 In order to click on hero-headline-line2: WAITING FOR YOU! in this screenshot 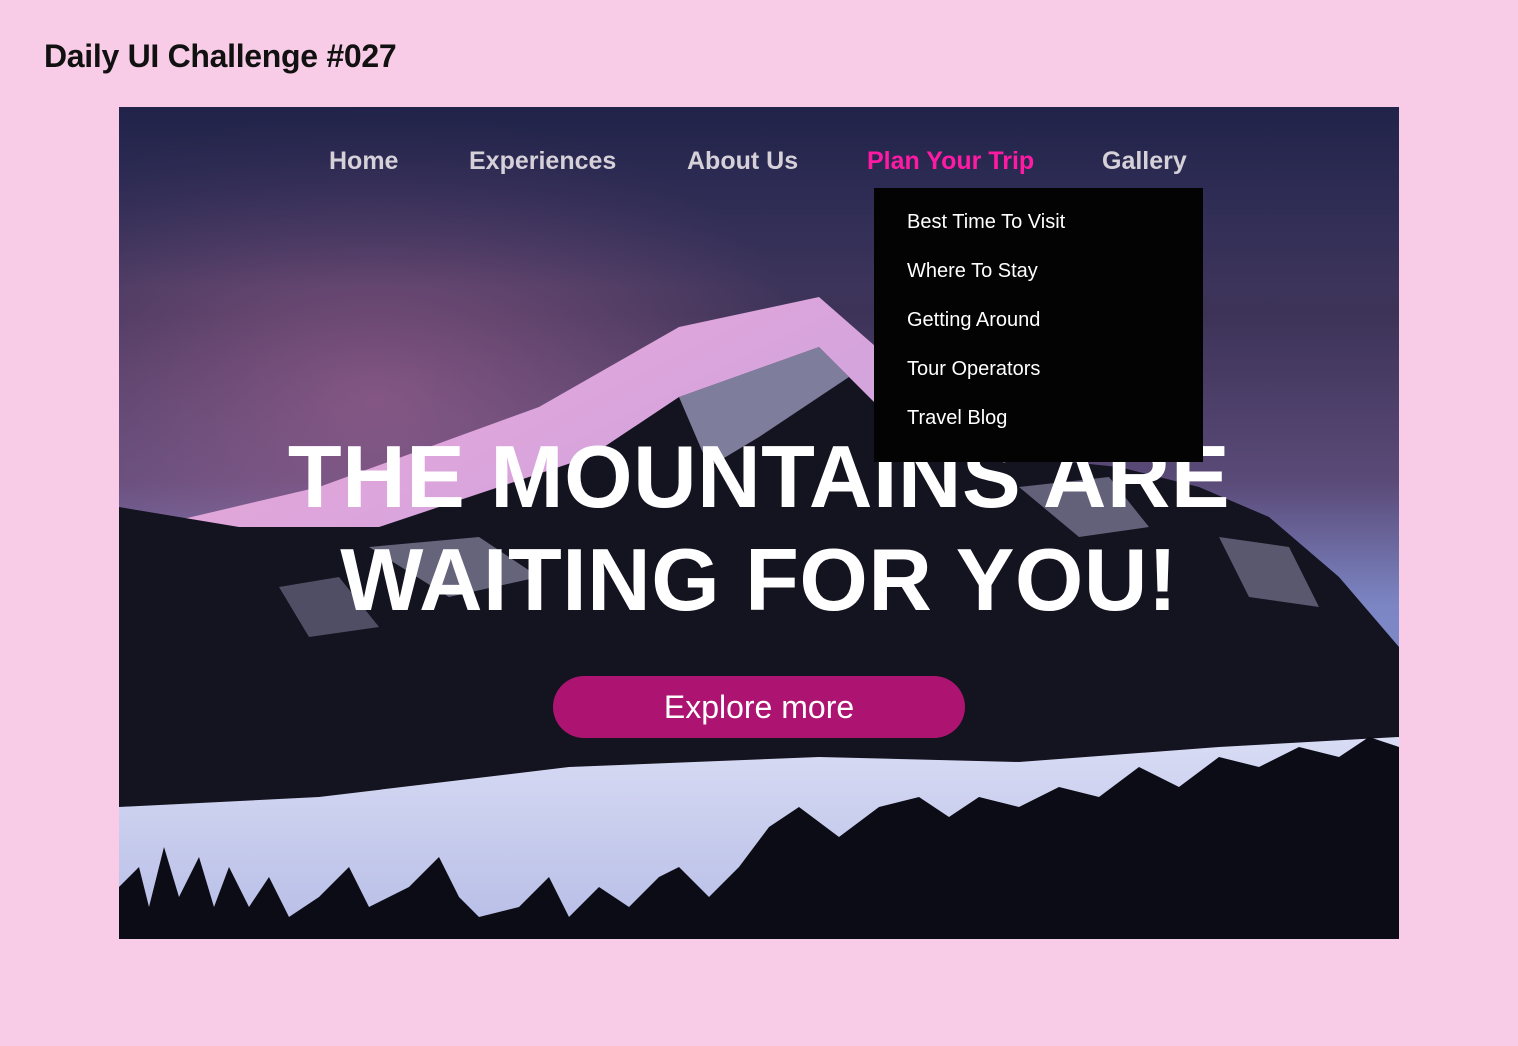, I will do `click(759, 579)`.